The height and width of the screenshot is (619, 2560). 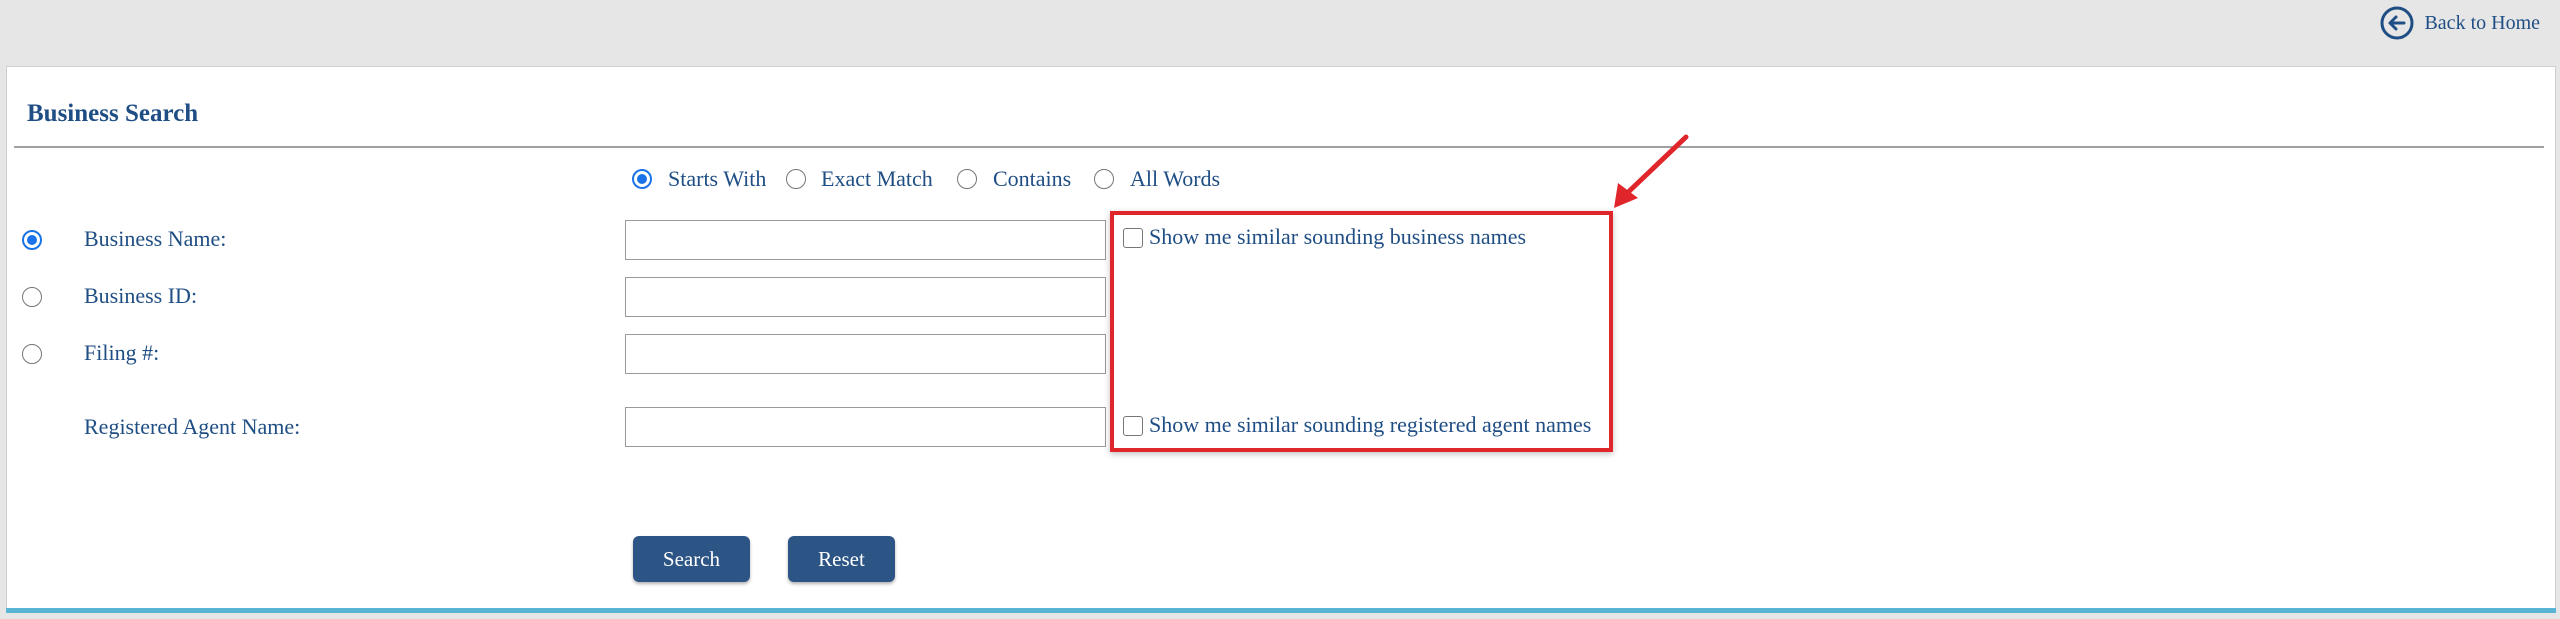 What do you see at coordinates (1032, 178) in the screenshot?
I see `label-contains: Contains` at bounding box center [1032, 178].